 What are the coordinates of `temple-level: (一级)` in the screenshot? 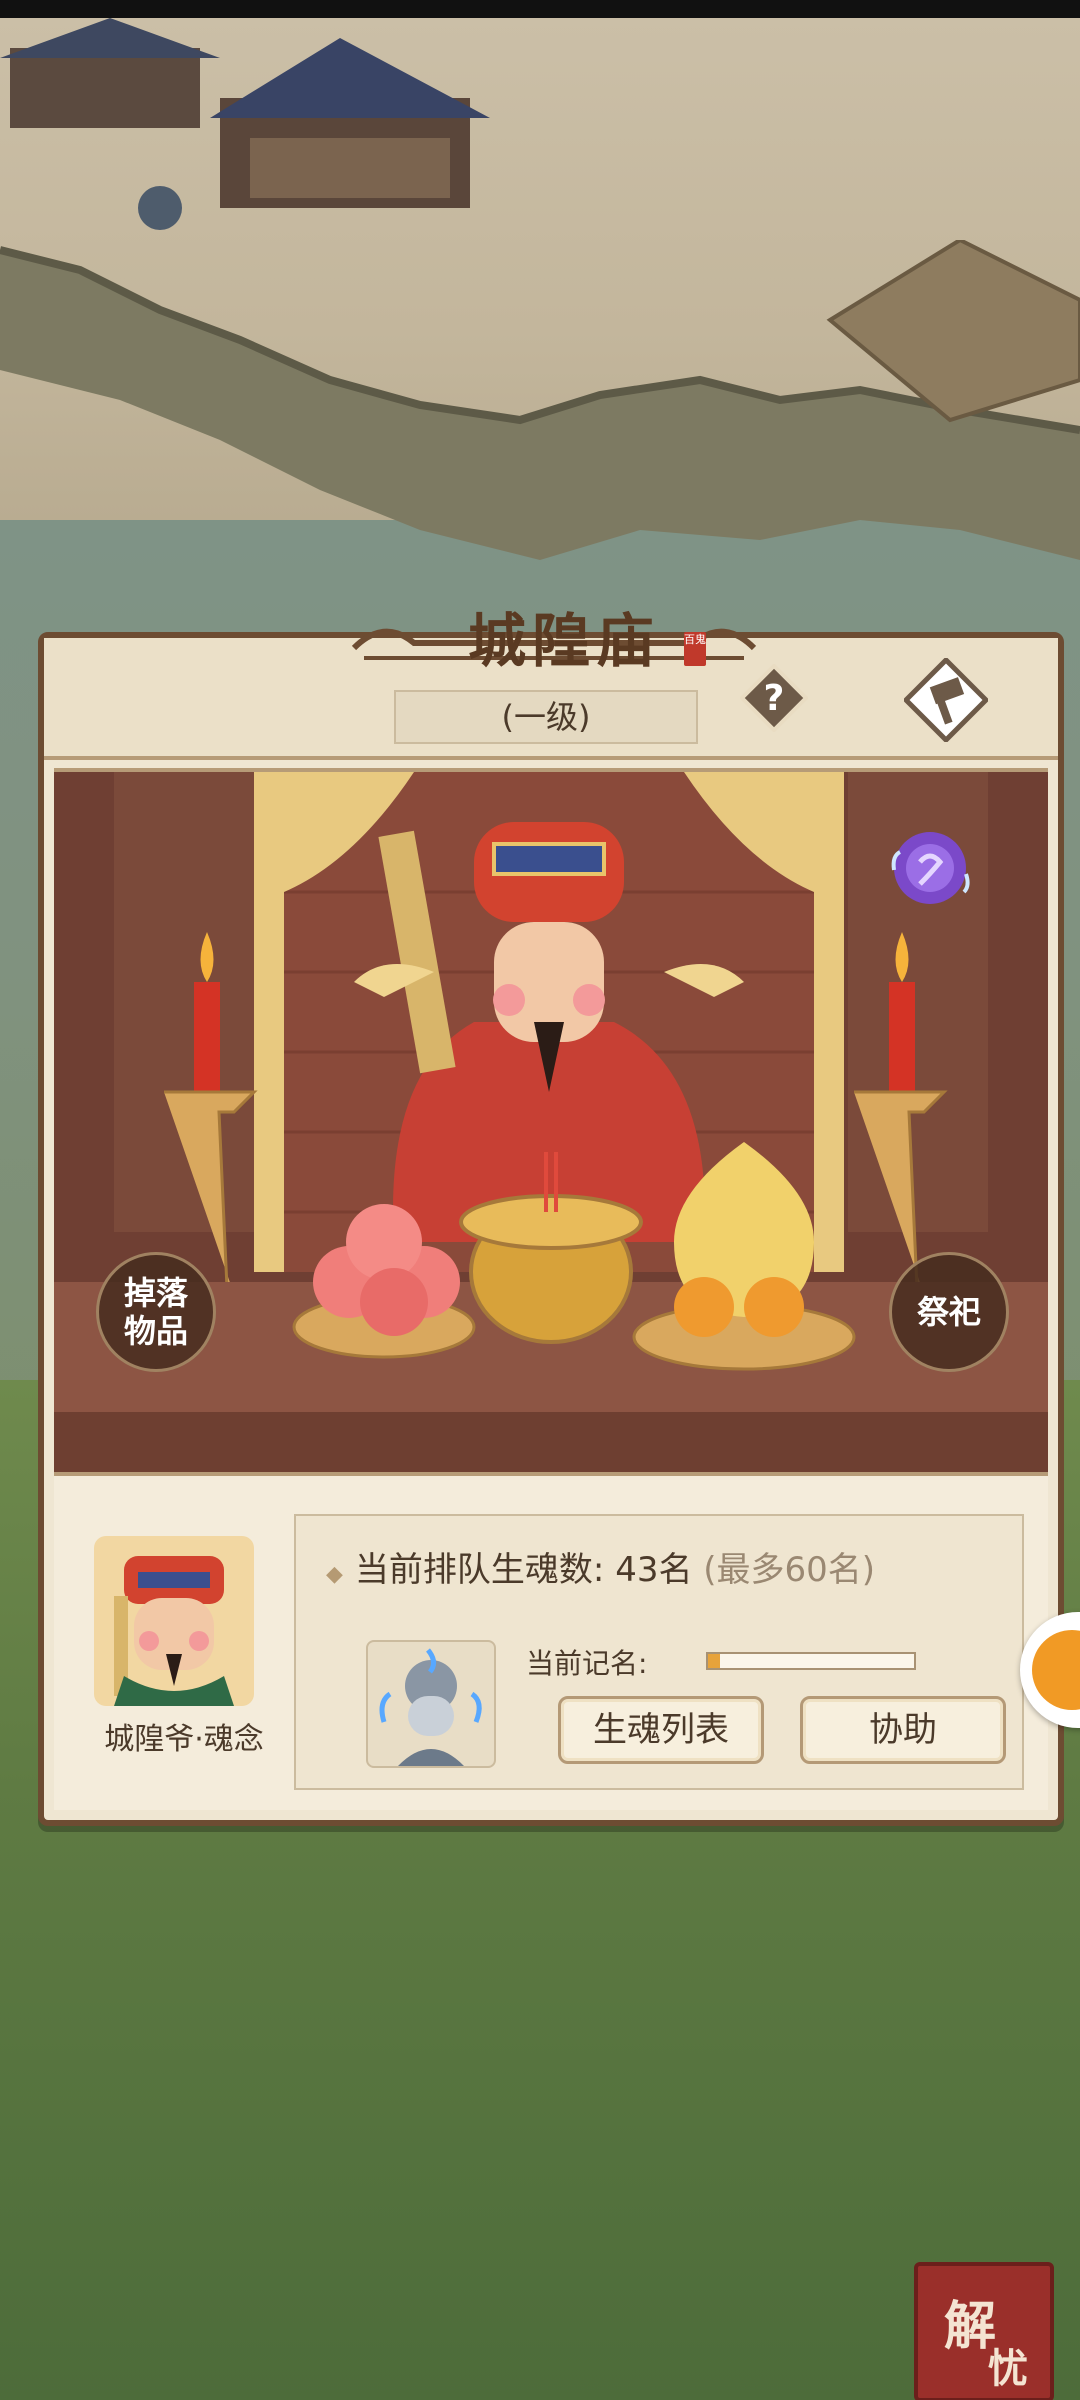 It's located at (546, 717).